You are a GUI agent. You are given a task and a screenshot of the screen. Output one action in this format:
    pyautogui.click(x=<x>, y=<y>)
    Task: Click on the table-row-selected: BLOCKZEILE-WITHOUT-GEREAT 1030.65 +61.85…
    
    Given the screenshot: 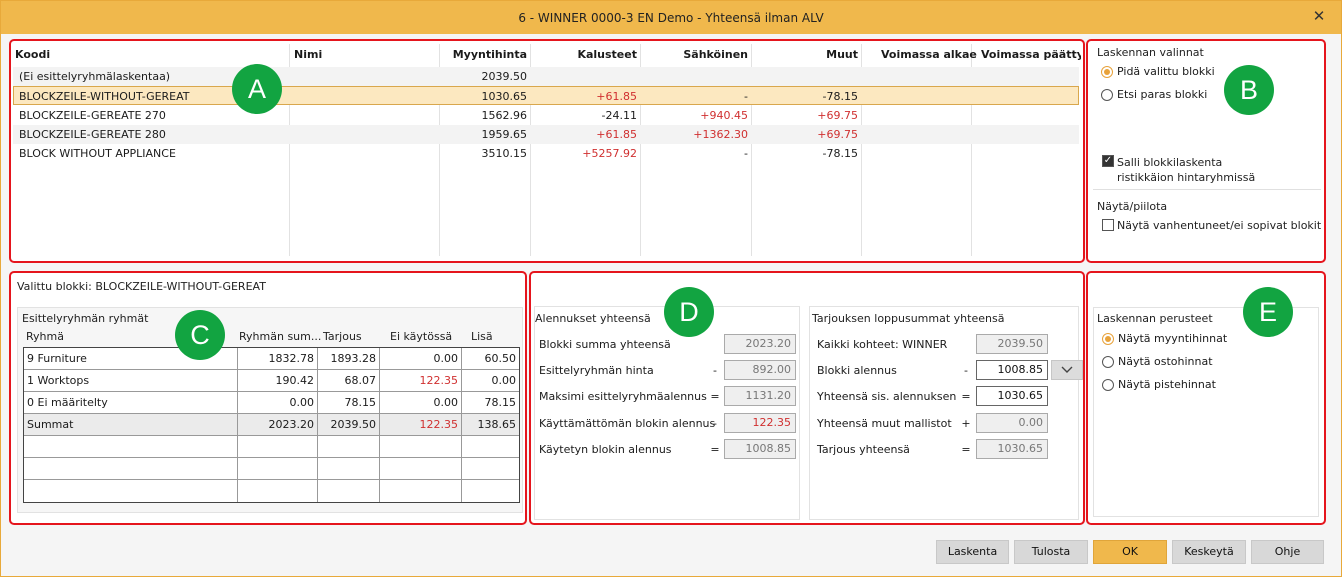 What is the action you would take?
    pyautogui.click(x=546, y=95)
    